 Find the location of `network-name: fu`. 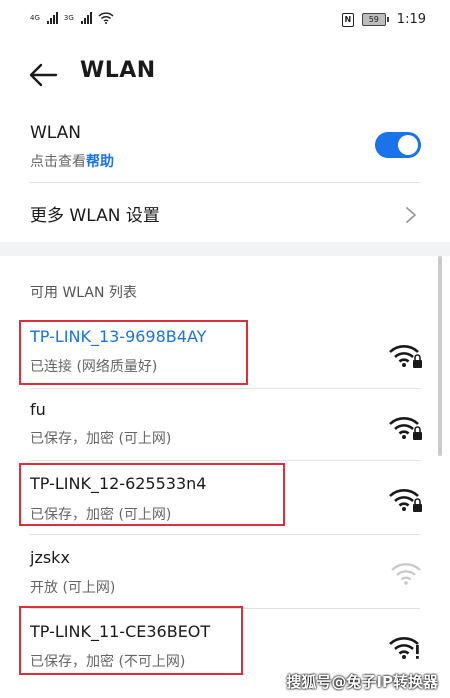

network-name: fu is located at coordinates (38, 409).